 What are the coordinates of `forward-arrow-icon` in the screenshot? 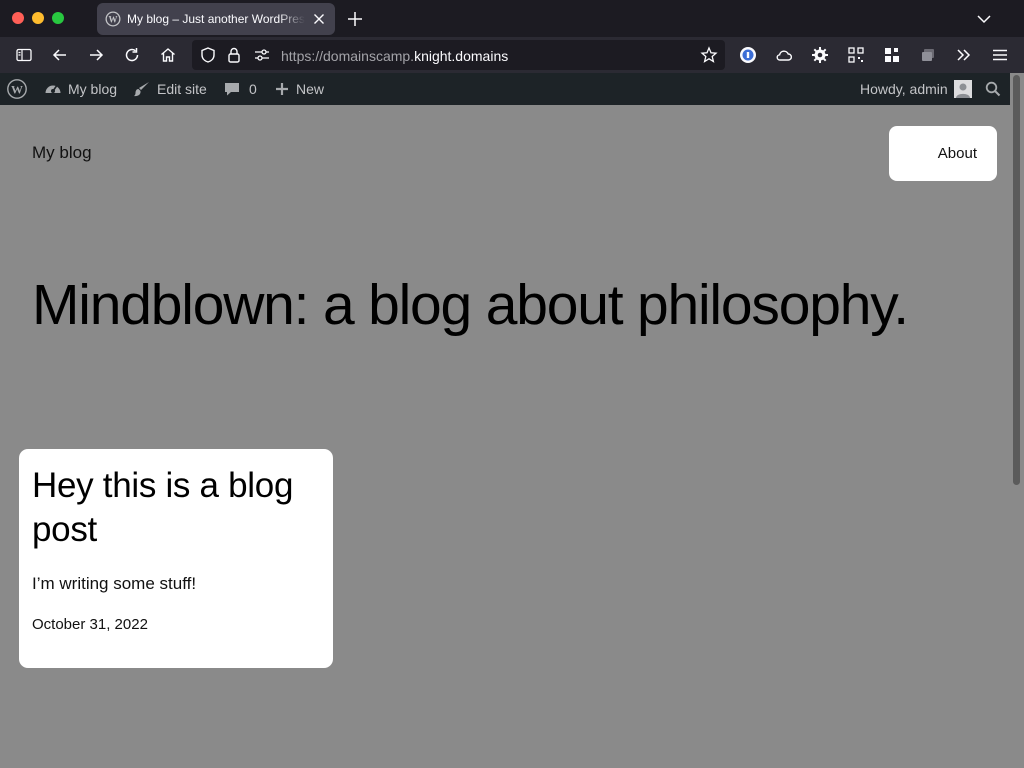 It's located at (96, 55).